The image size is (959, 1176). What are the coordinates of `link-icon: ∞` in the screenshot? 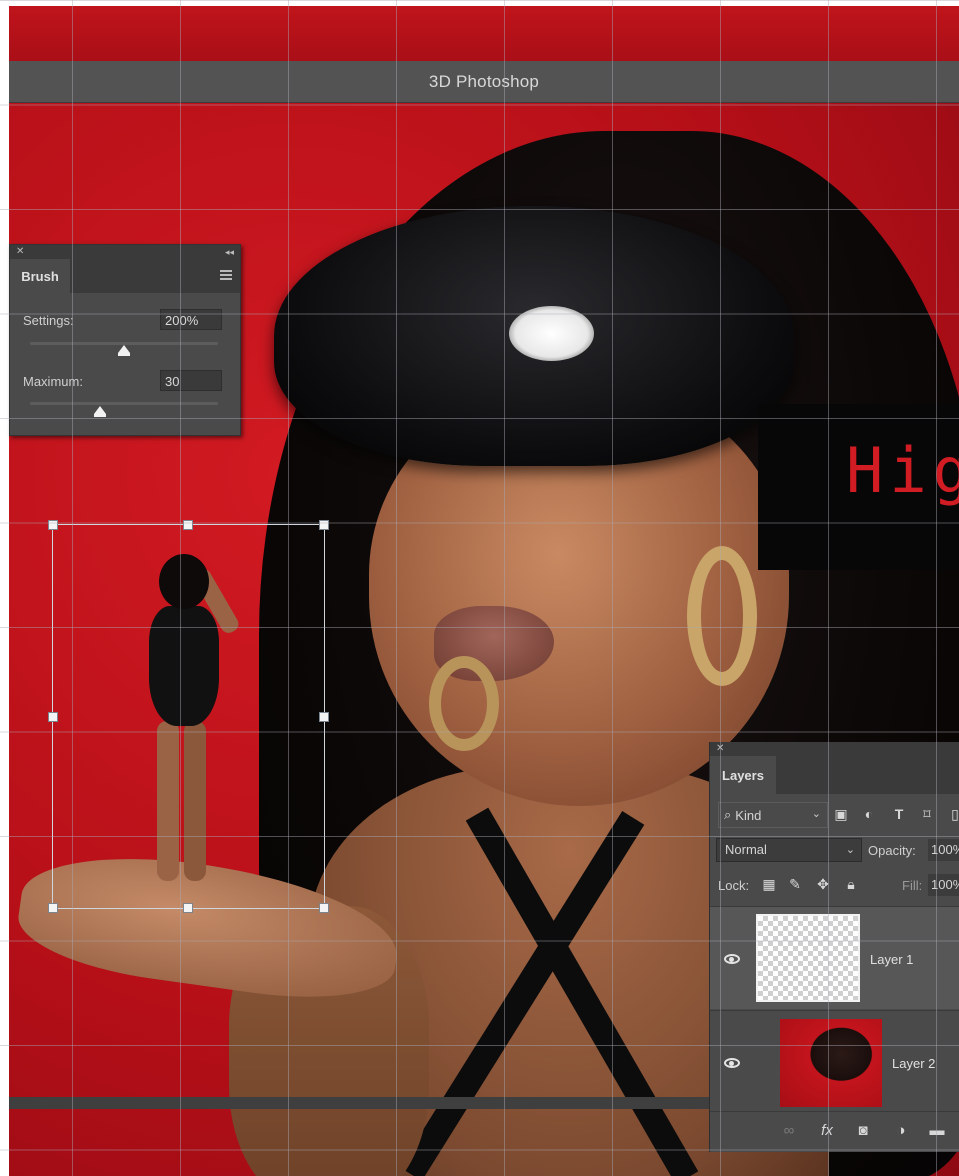 It's located at (789, 1130).